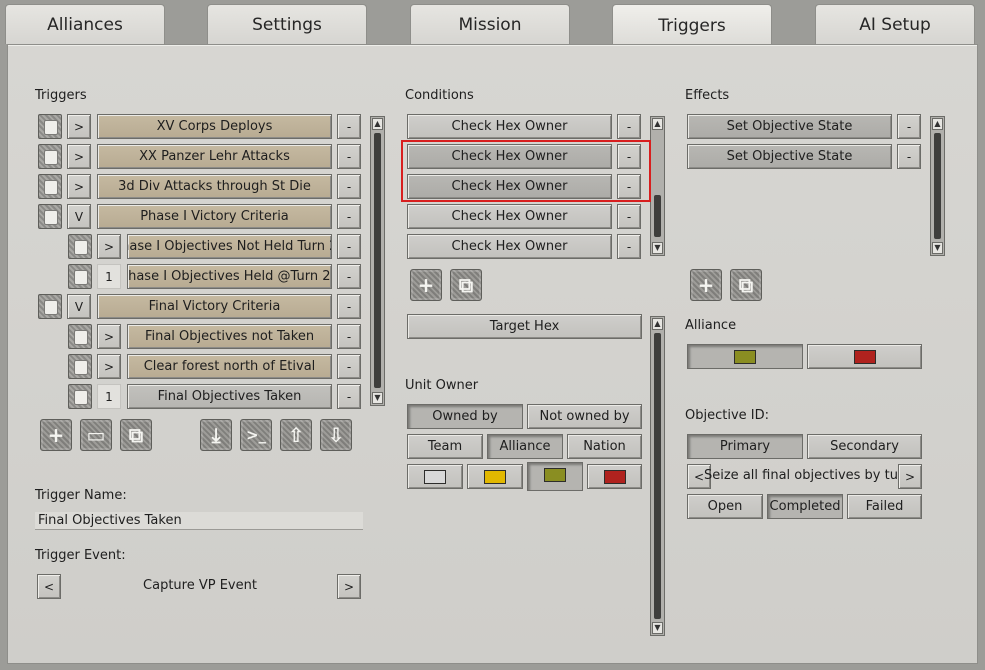  I want to click on tab-ai-setup: AI Setup, so click(895, 24).